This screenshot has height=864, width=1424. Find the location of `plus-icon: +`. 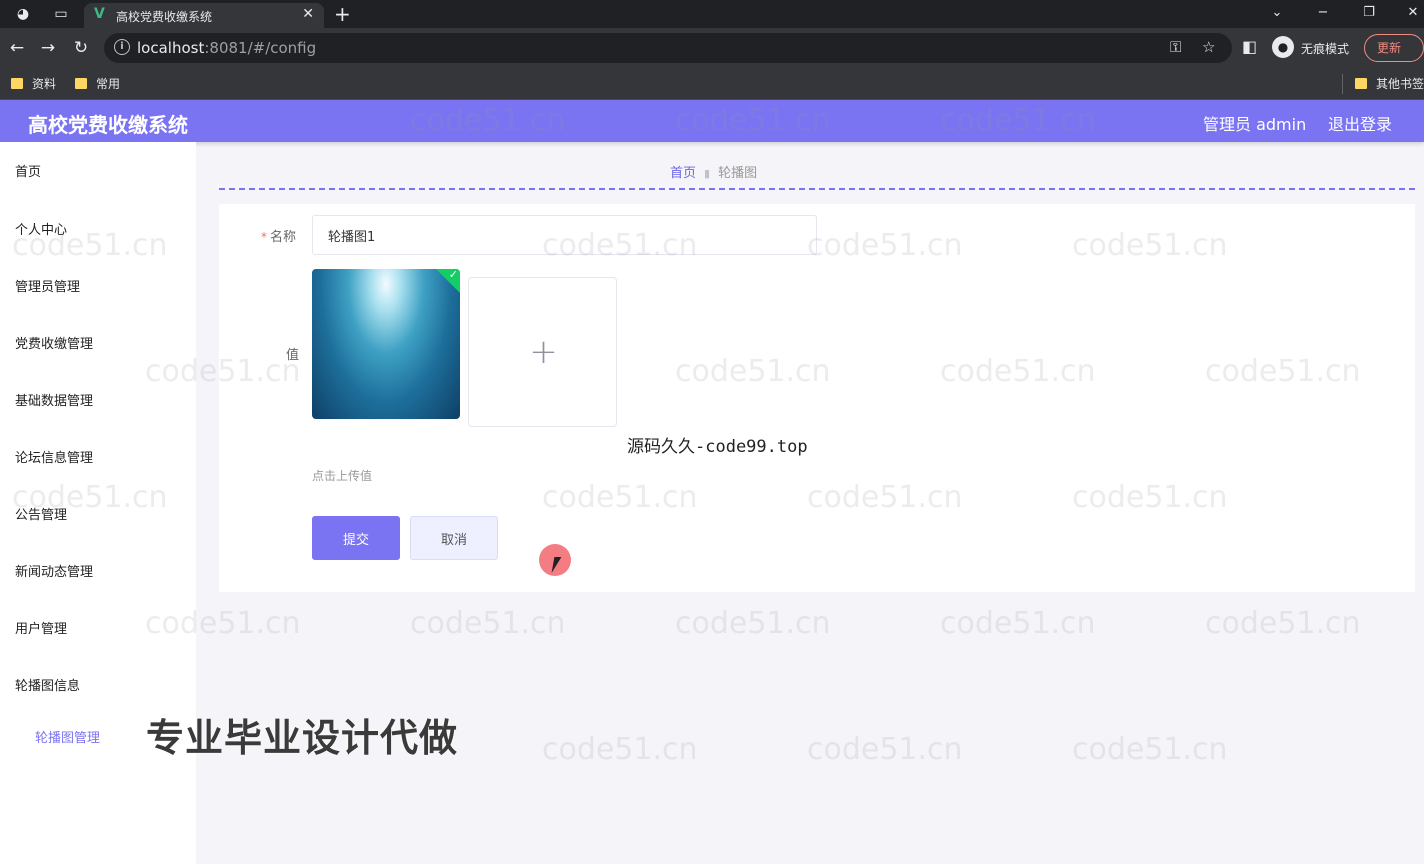

plus-icon: + is located at coordinates (543, 352).